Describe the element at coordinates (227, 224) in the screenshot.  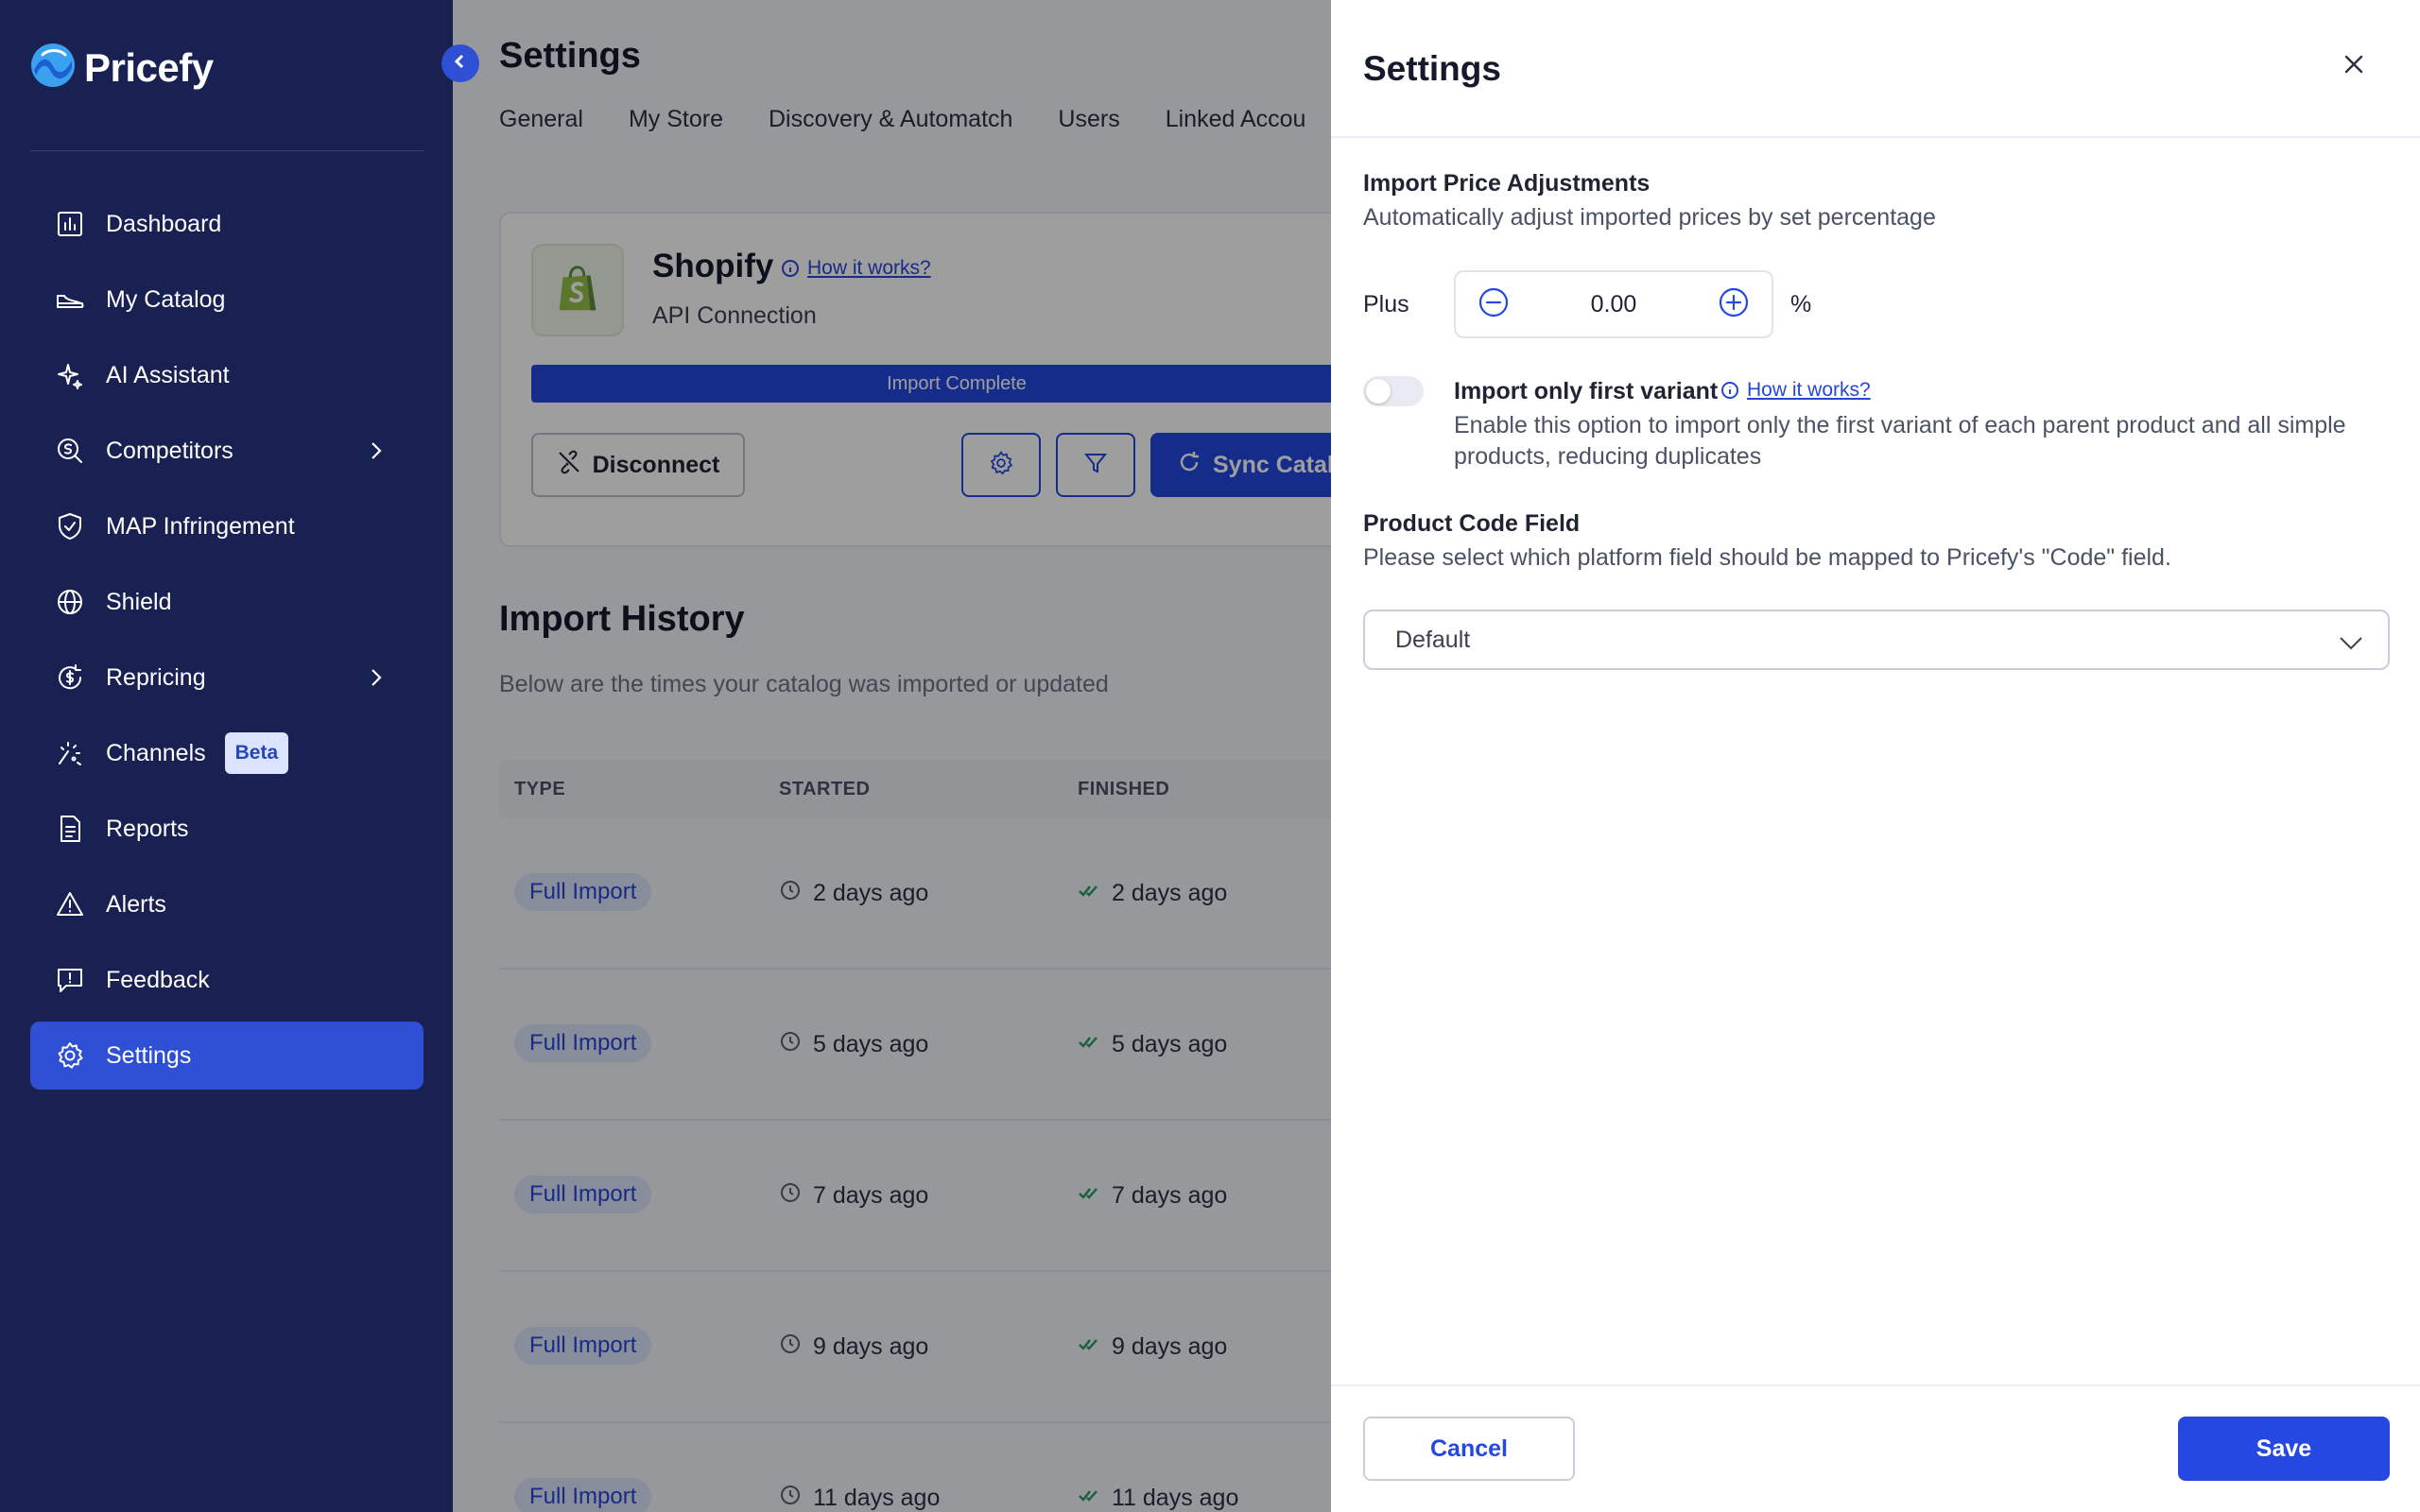
I see `sidebar-item-dashboard: Dashboard` at that location.